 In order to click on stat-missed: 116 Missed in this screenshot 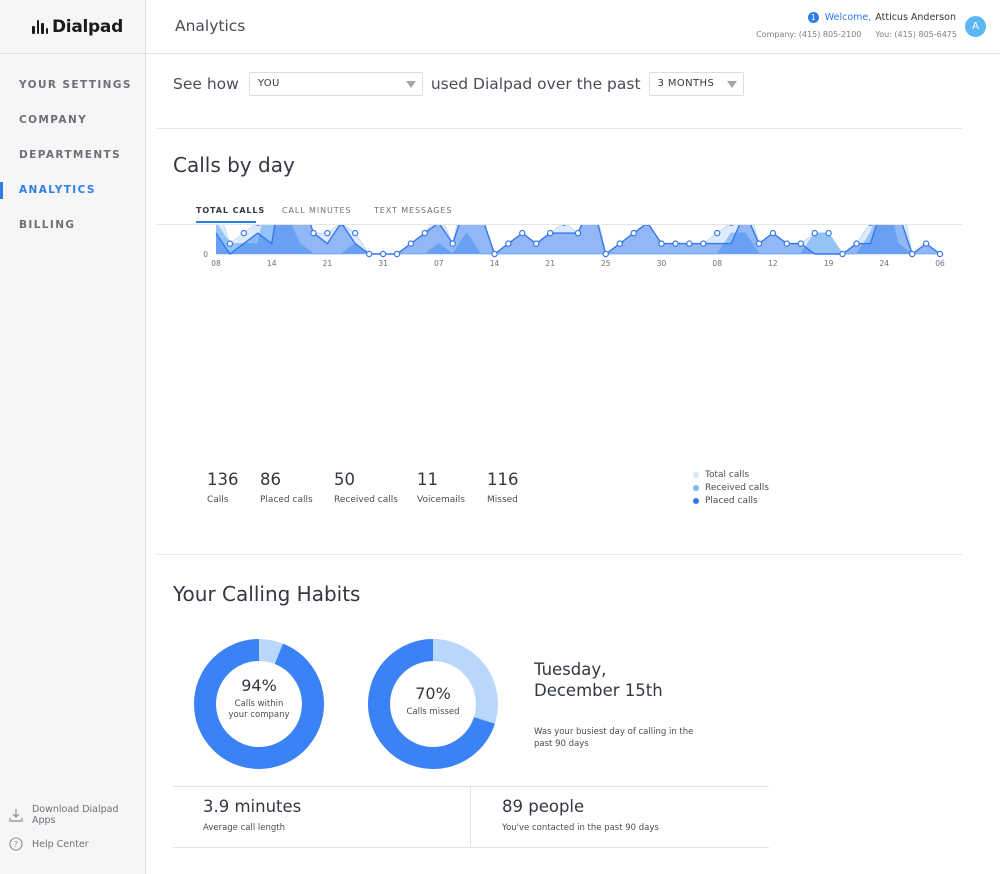, I will do `click(503, 487)`.